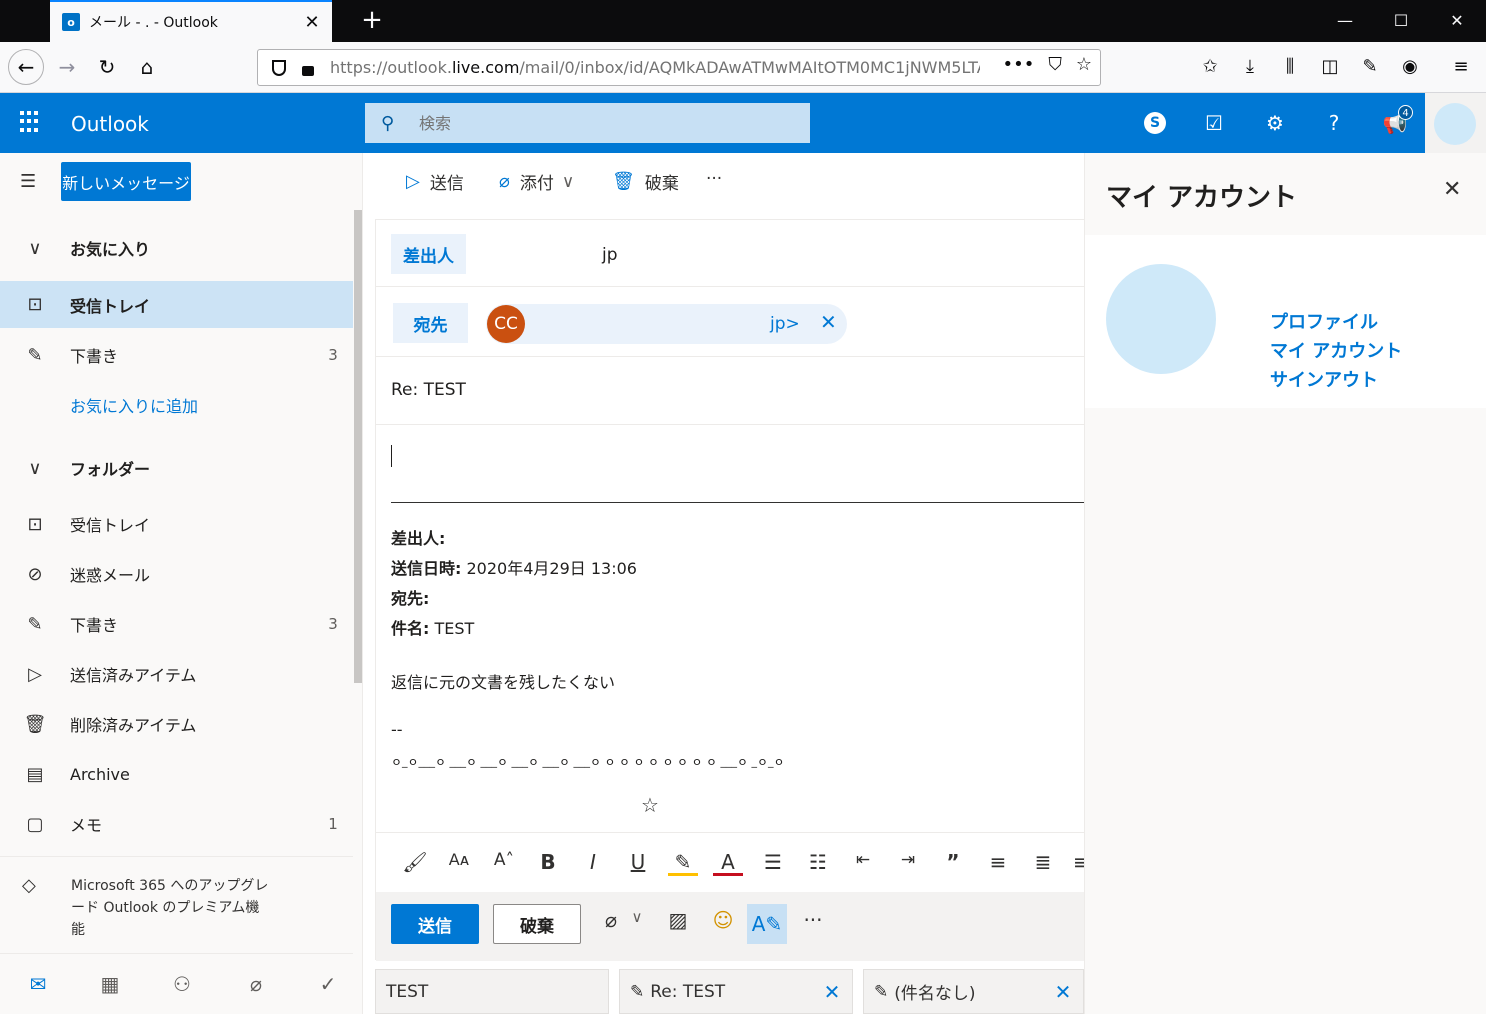  I want to click on nav-scrollbar, so click(358, 446).